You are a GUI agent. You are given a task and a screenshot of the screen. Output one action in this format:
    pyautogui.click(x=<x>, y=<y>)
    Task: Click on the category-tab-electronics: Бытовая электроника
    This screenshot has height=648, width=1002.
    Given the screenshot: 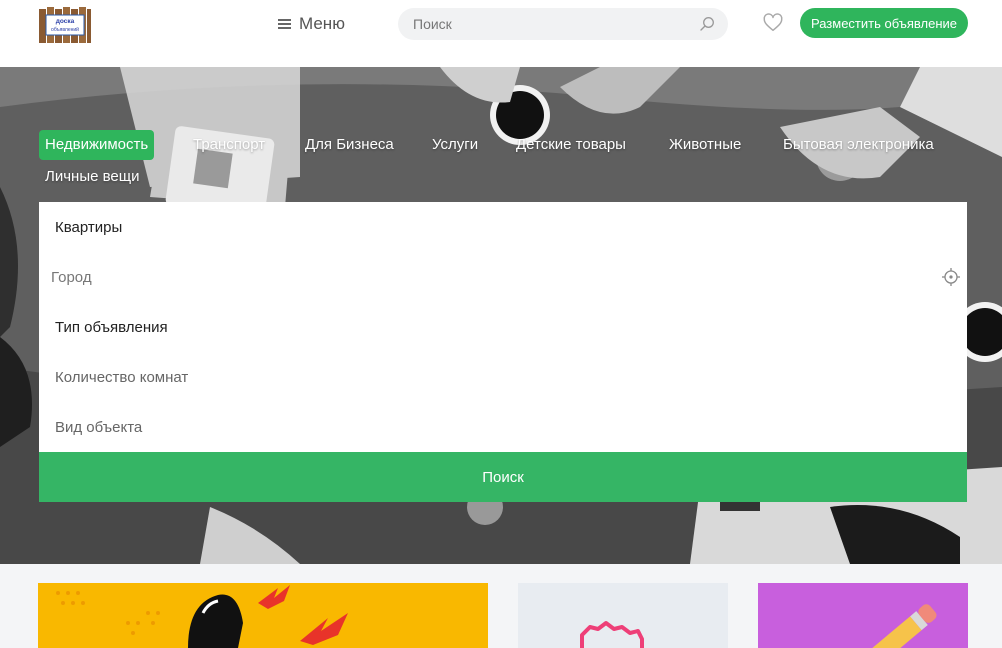 What is the action you would take?
    pyautogui.click(x=858, y=145)
    